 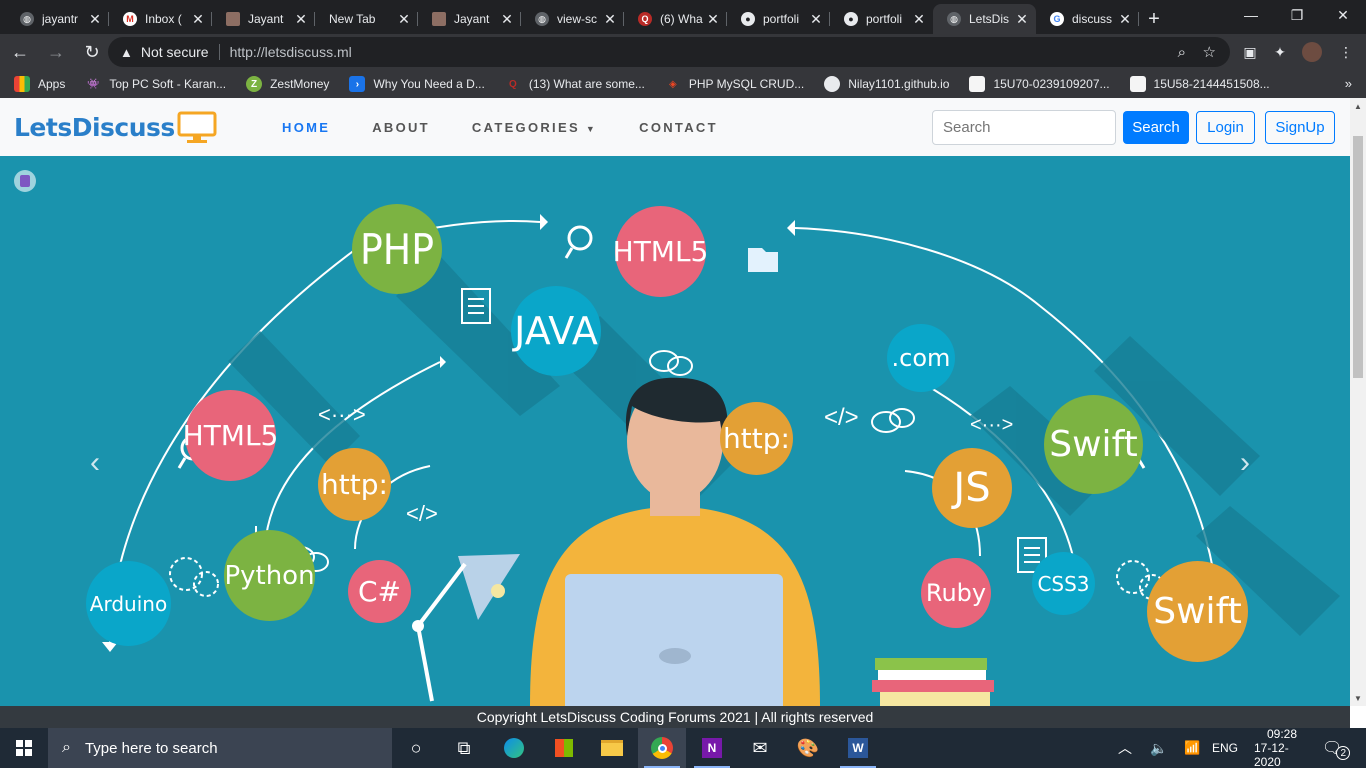 What do you see at coordinates (763, 260) in the screenshot?
I see `folder-icon` at bounding box center [763, 260].